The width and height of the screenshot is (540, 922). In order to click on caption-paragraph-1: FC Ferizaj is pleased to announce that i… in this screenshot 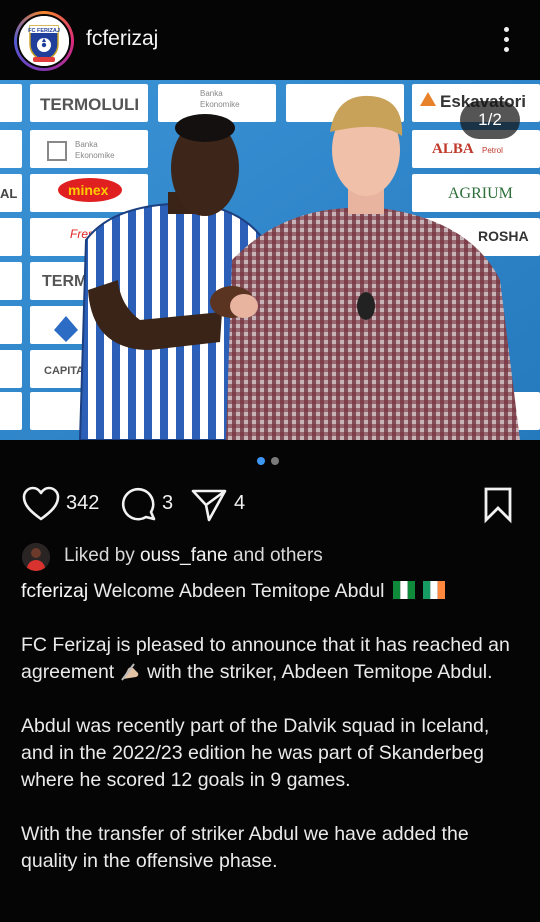, I will do `click(265, 658)`.